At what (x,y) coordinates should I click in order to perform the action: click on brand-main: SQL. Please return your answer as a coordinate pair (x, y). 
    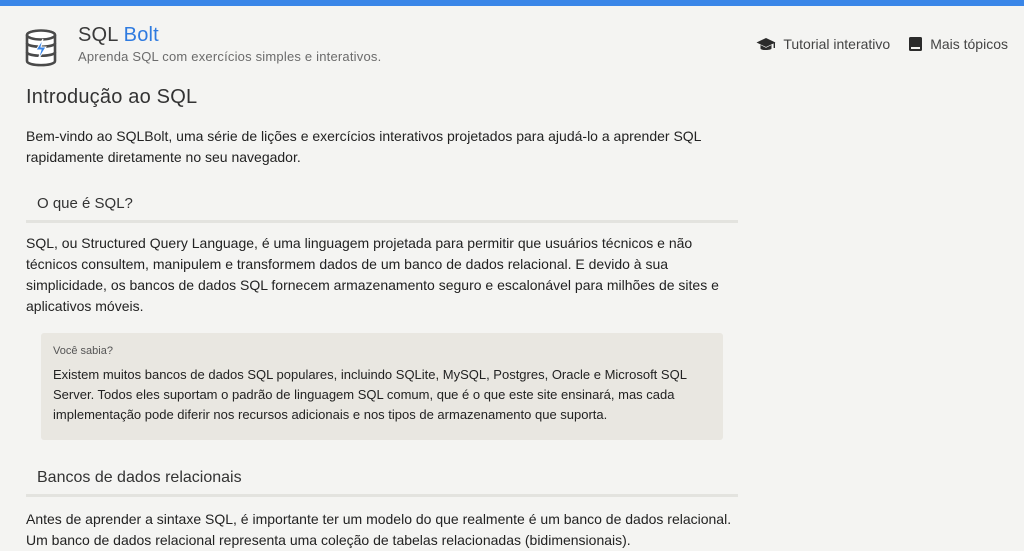
    Looking at the image, I should click on (98, 35).